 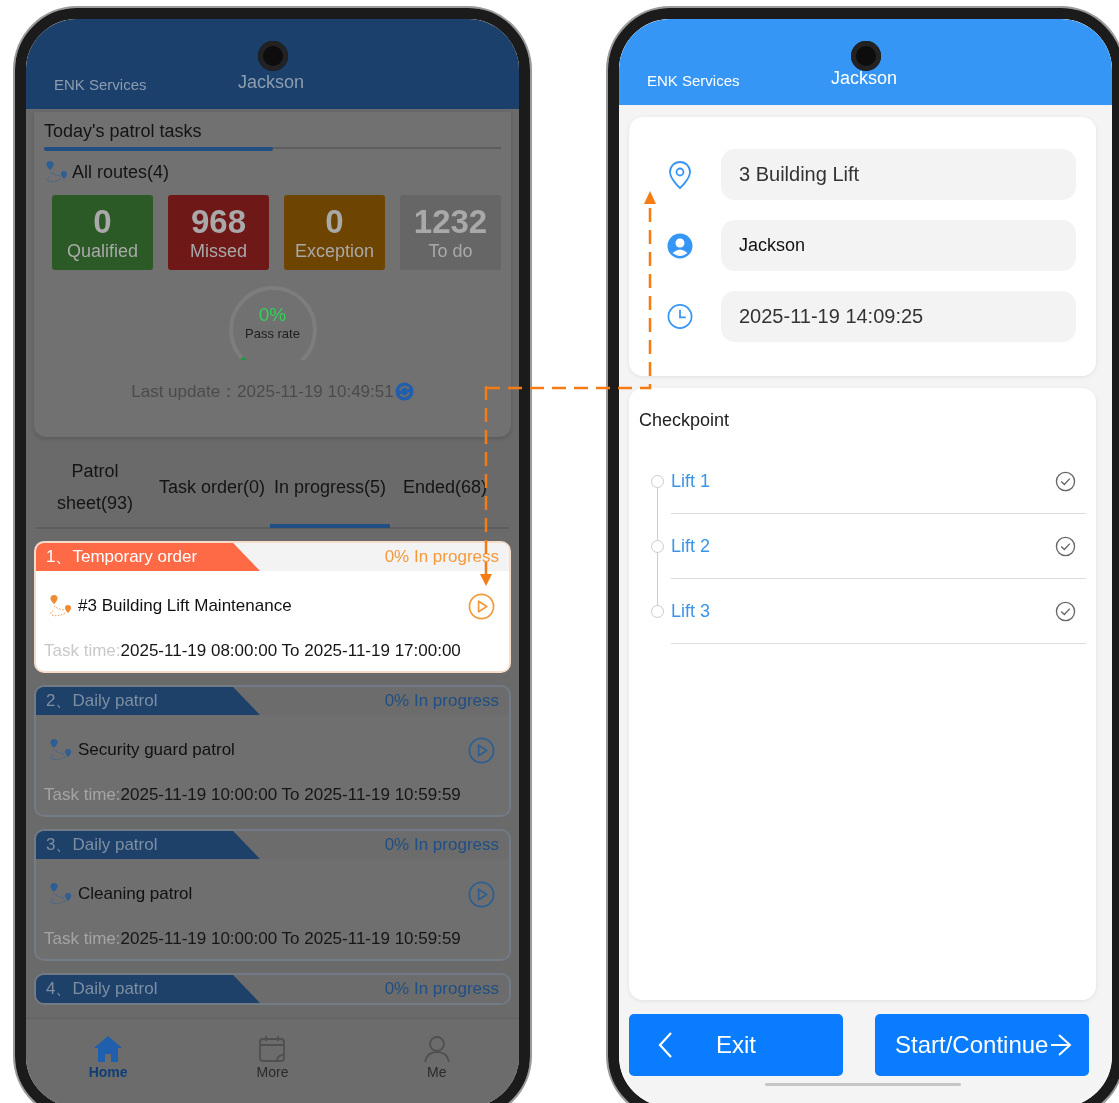 What do you see at coordinates (272, 315) in the screenshot?
I see `pass-rate-value: 0%` at bounding box center [272, 315].